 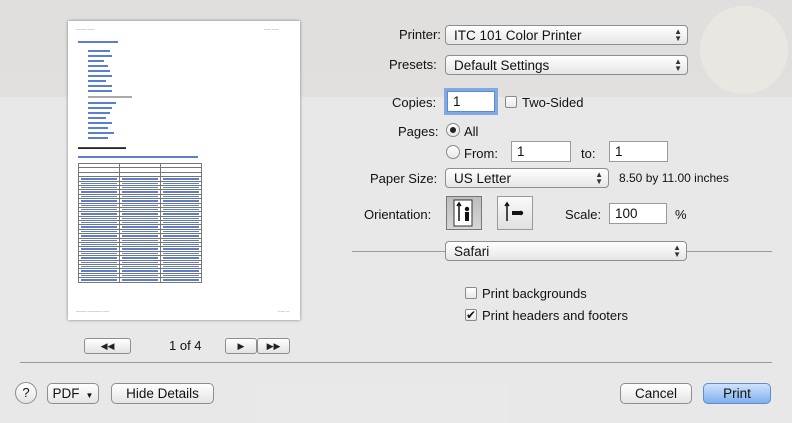 What do you see at coordinates (464, 213) in the screenshot?
I see `orientation-portrait-button` at bounding box center [464, 213].